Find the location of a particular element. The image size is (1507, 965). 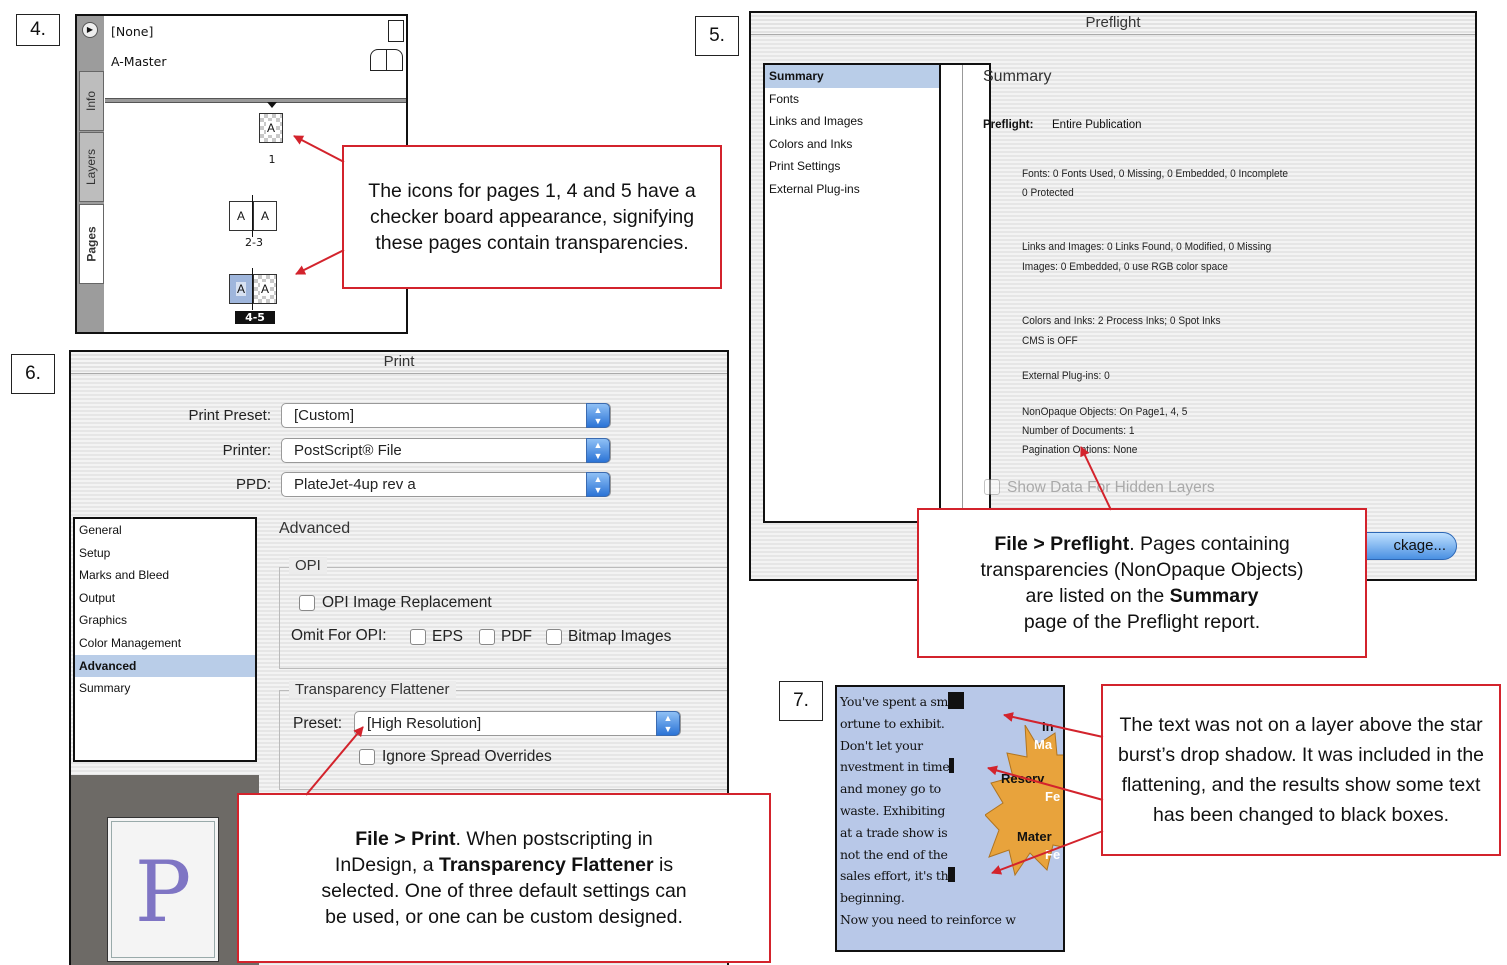

omit-pdf-label: PDF is located at coordinates (516, 636).